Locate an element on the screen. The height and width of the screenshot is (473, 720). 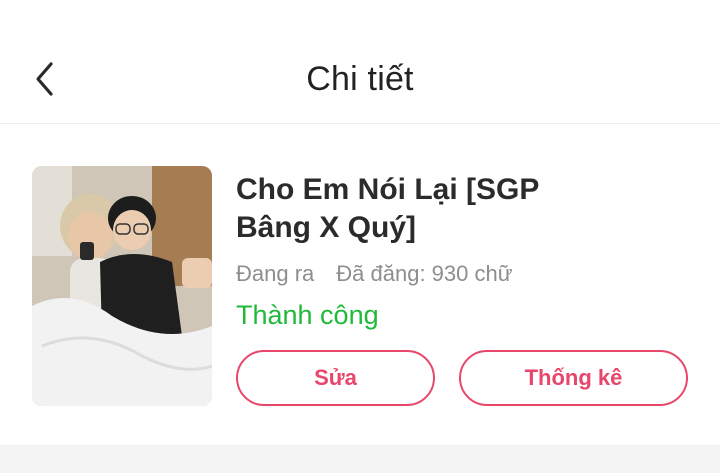
story-meta: Đang ra Đã đăng: 930 chữ is located at coordinates (374, 274).